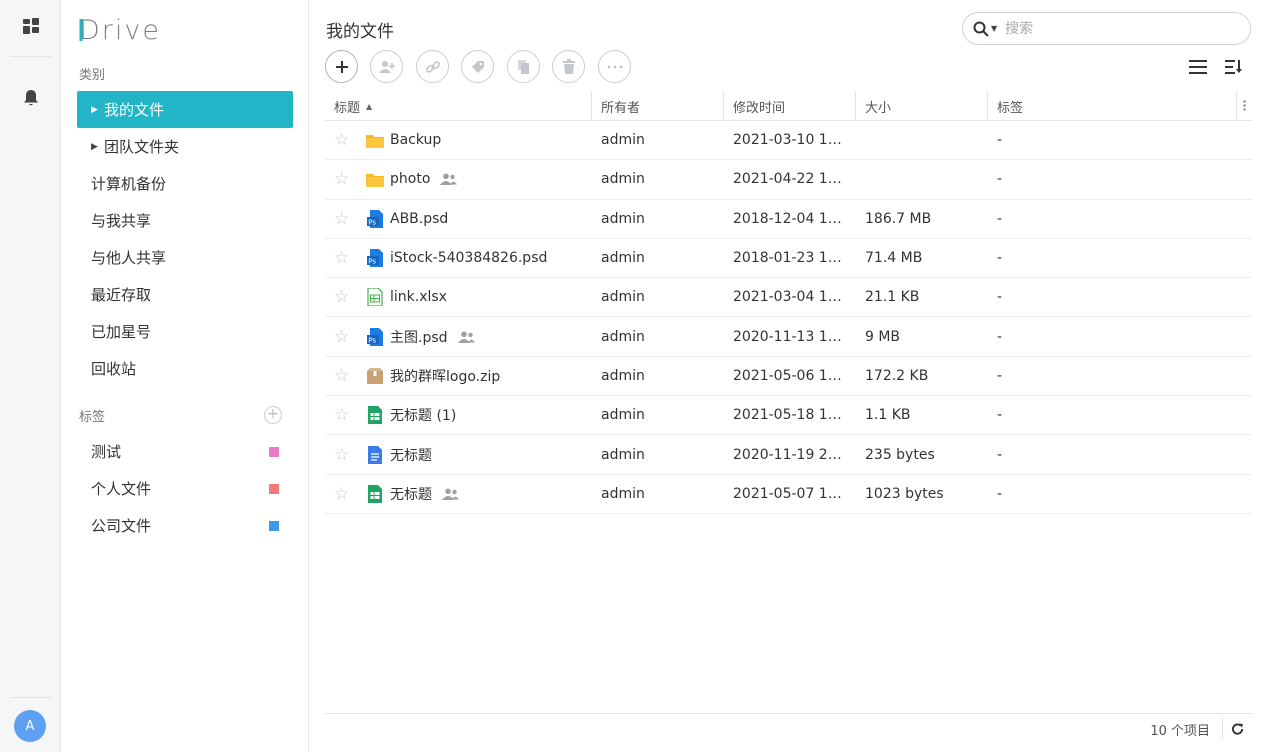 The height and width of the screenshot is (752, 1267). I want to click on search-box: ▼, so click(1106, 28).